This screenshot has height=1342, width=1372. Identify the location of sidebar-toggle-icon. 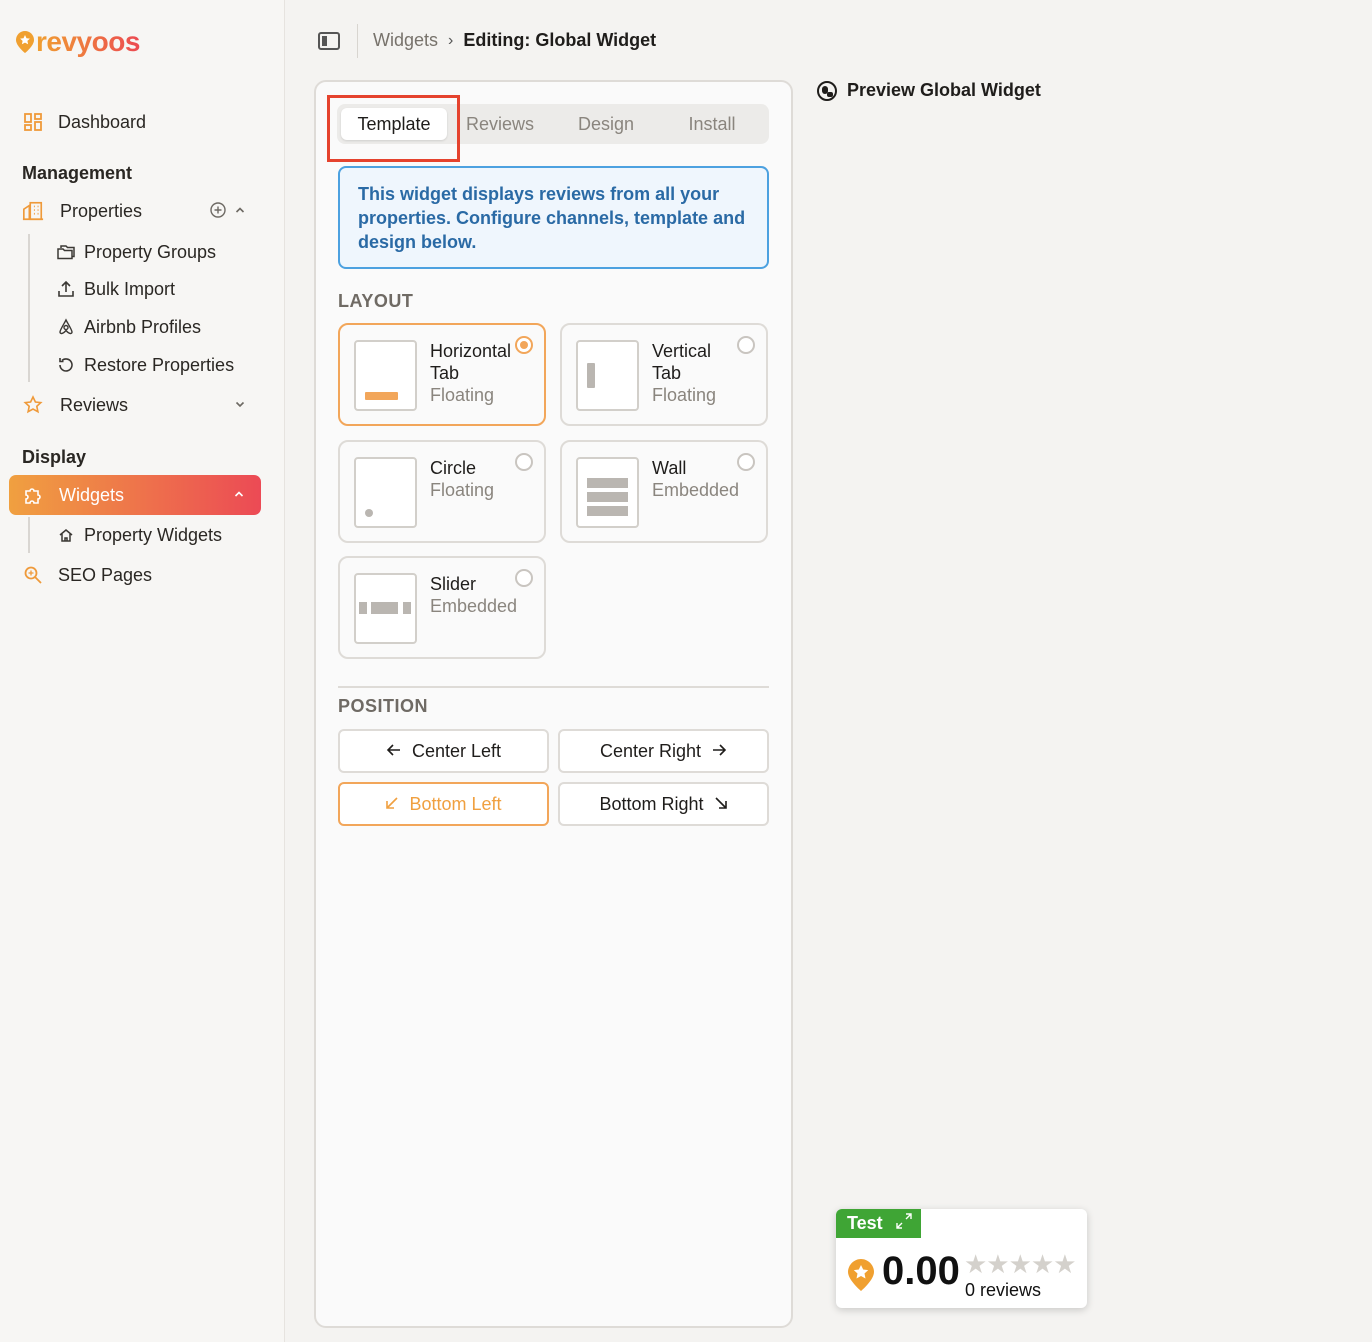
(329, 41).